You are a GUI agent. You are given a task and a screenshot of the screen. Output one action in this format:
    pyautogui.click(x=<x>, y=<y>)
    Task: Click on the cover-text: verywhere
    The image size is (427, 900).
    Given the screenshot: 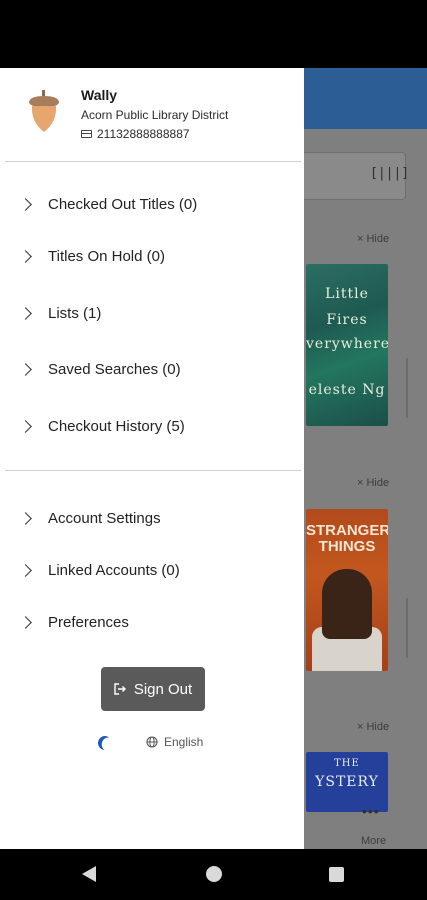 What is the action you would take?
    pyautogui.click(x=347, y=344)
    